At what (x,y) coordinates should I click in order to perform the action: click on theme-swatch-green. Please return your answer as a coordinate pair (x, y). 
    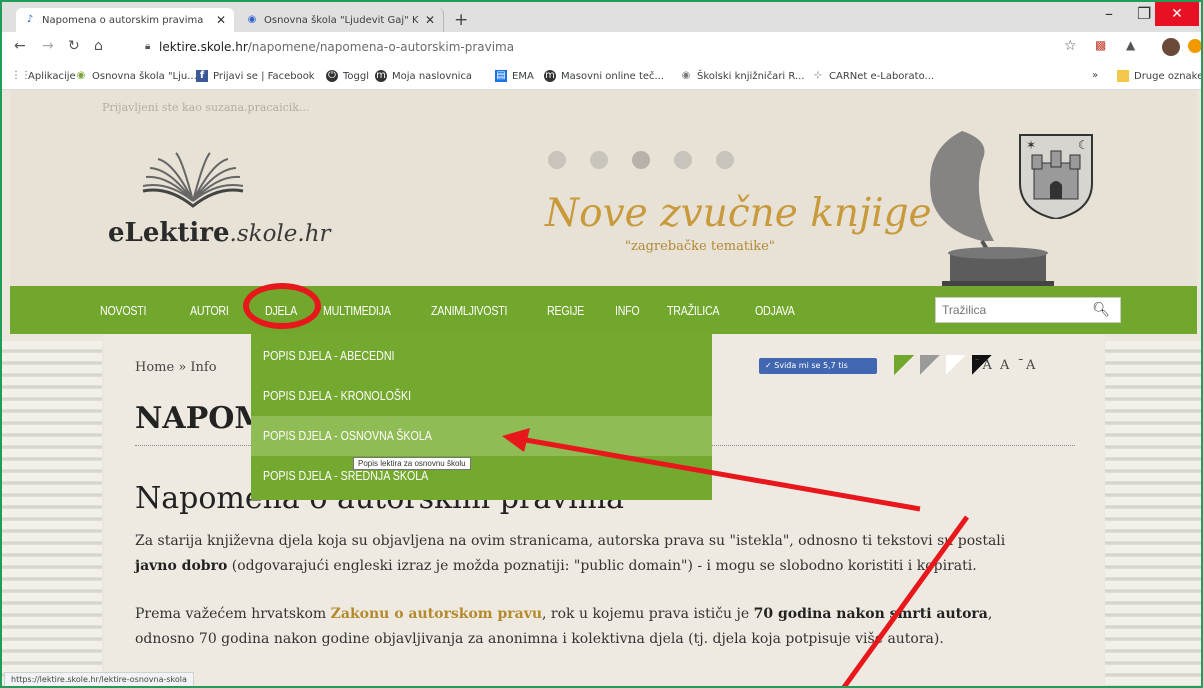
    Looking at the image, I should click on (904, 365).